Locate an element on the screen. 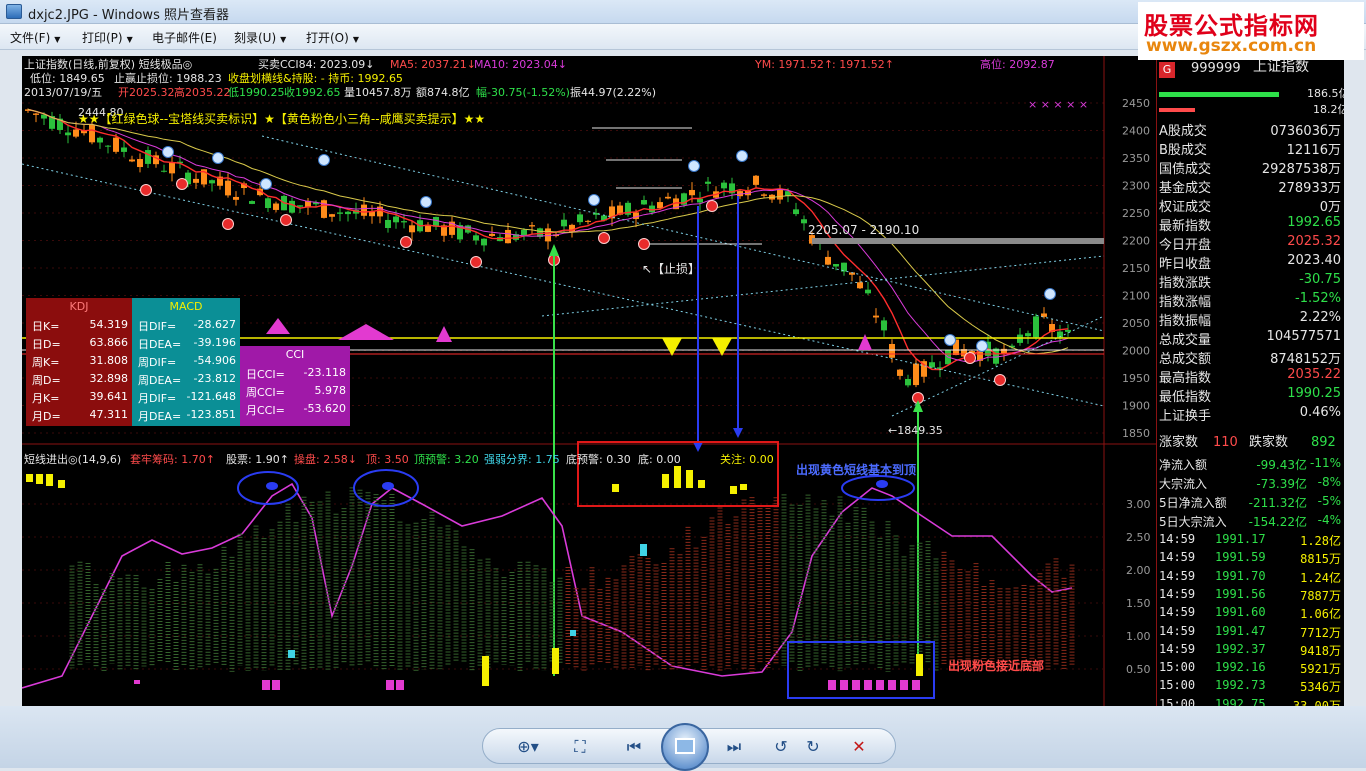  zoom-icon: ⊕▾ is located at coordinates (528, 747).